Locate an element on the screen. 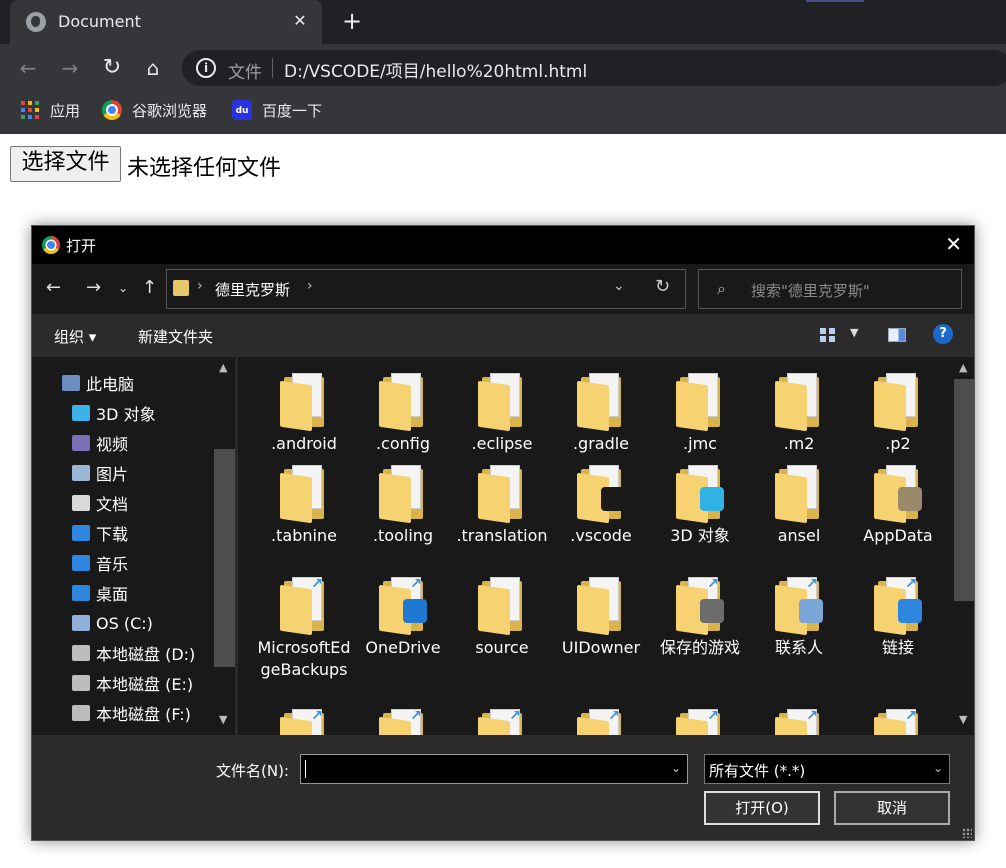  cancel-button: 取消 is located at coordinates (892, 808).